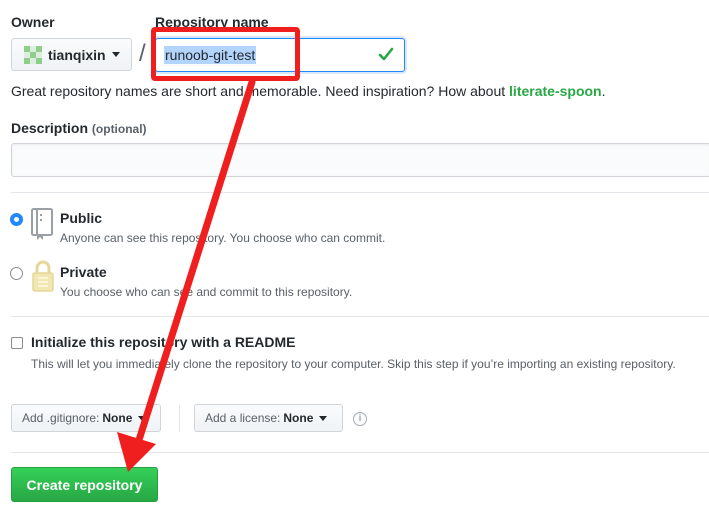 This screenshot has width=709, height=505. Describe the element at coordinates (555, 91) in the screenshot. I see `name-suggestion-link: literate-spoon` at that location.